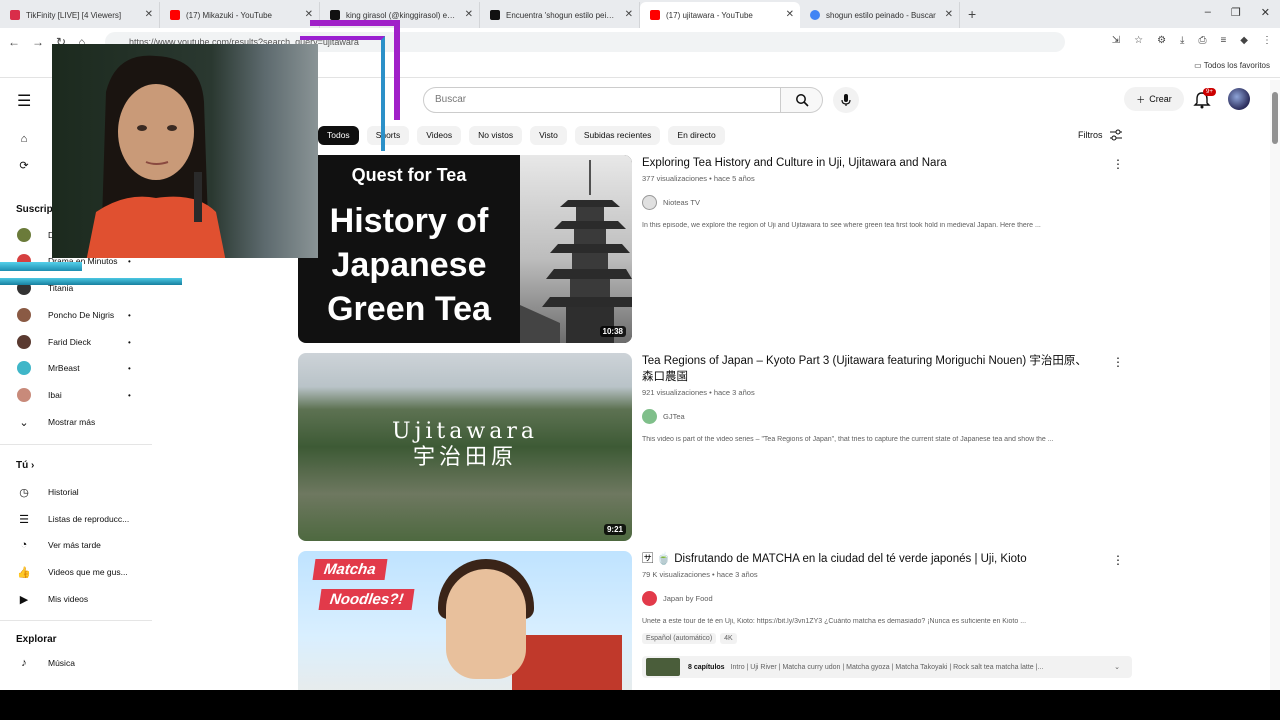 This screenshot has width=1280, height=720. Describe the element at coordinates (576, 249) in the screenshot. I see `pagoda-image` at that location.